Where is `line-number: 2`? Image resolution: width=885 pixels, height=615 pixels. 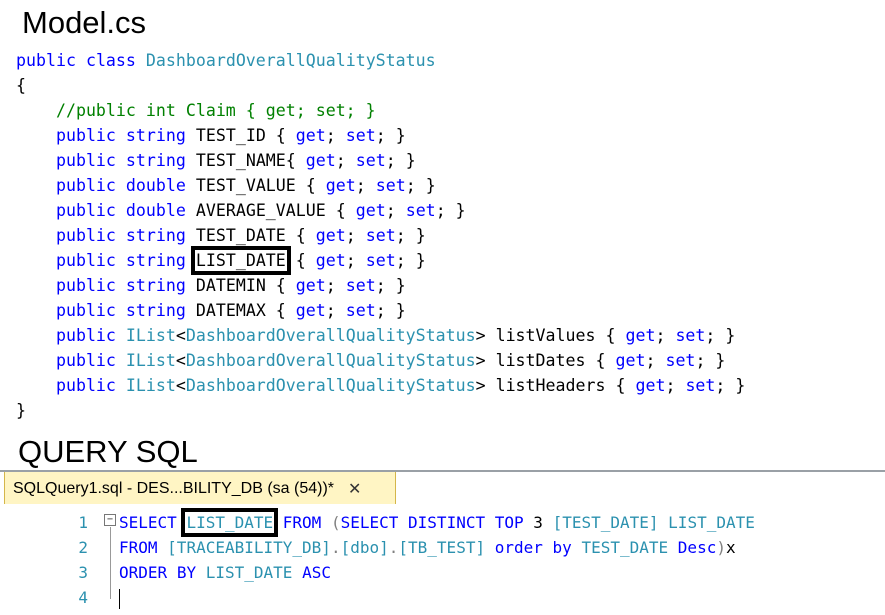 line-number: 2 is located at coordinates (83, 547).